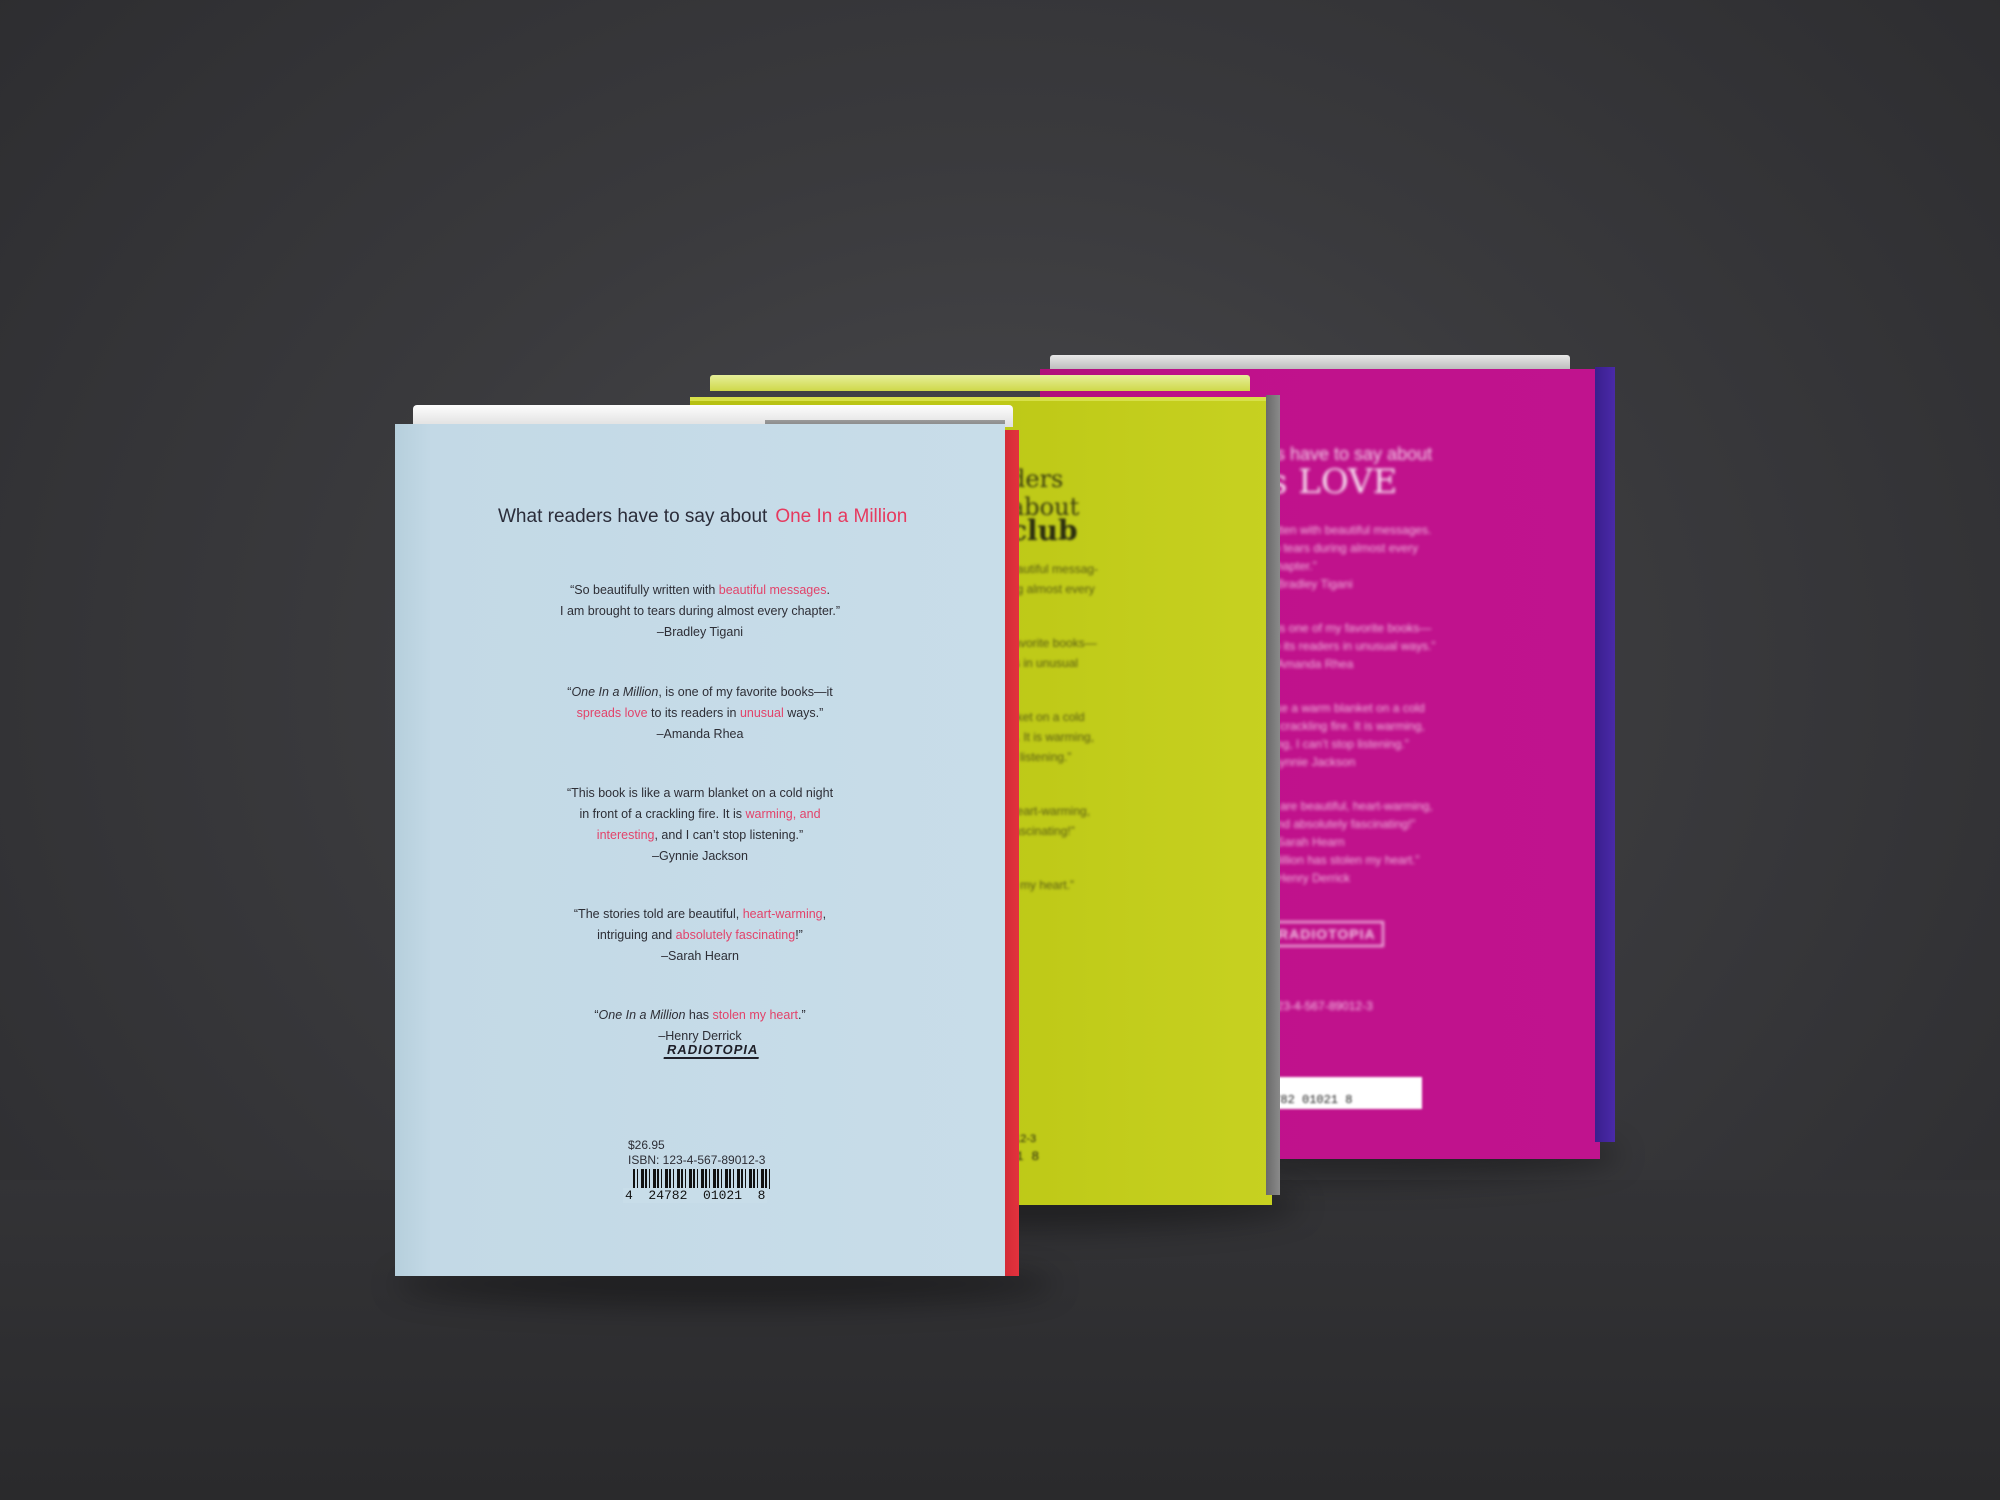 The height and width of the screenshot is (1500, 2000). Describe the element at coordinates (1345, 860) in the screenshot. I see `quote-line: Million has stolen my heart.”` at that location.